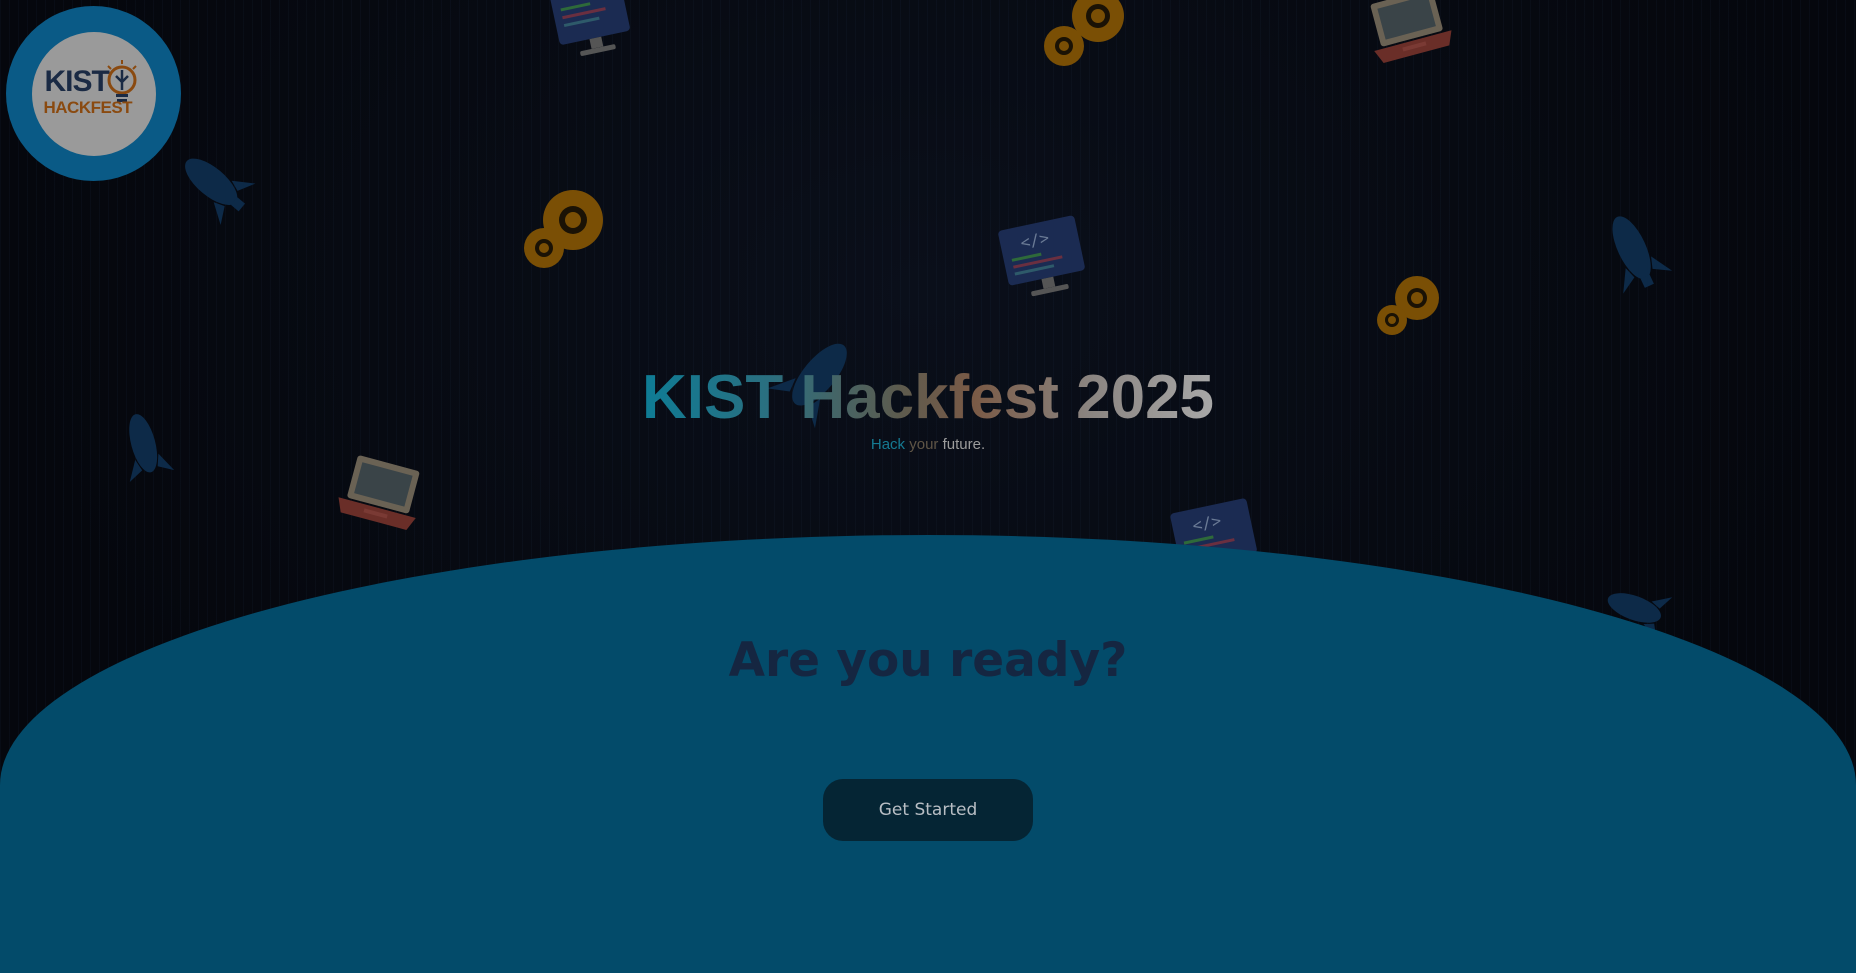  I want to click on page-title: KIST Hackfest 2025, so click(928, 397).